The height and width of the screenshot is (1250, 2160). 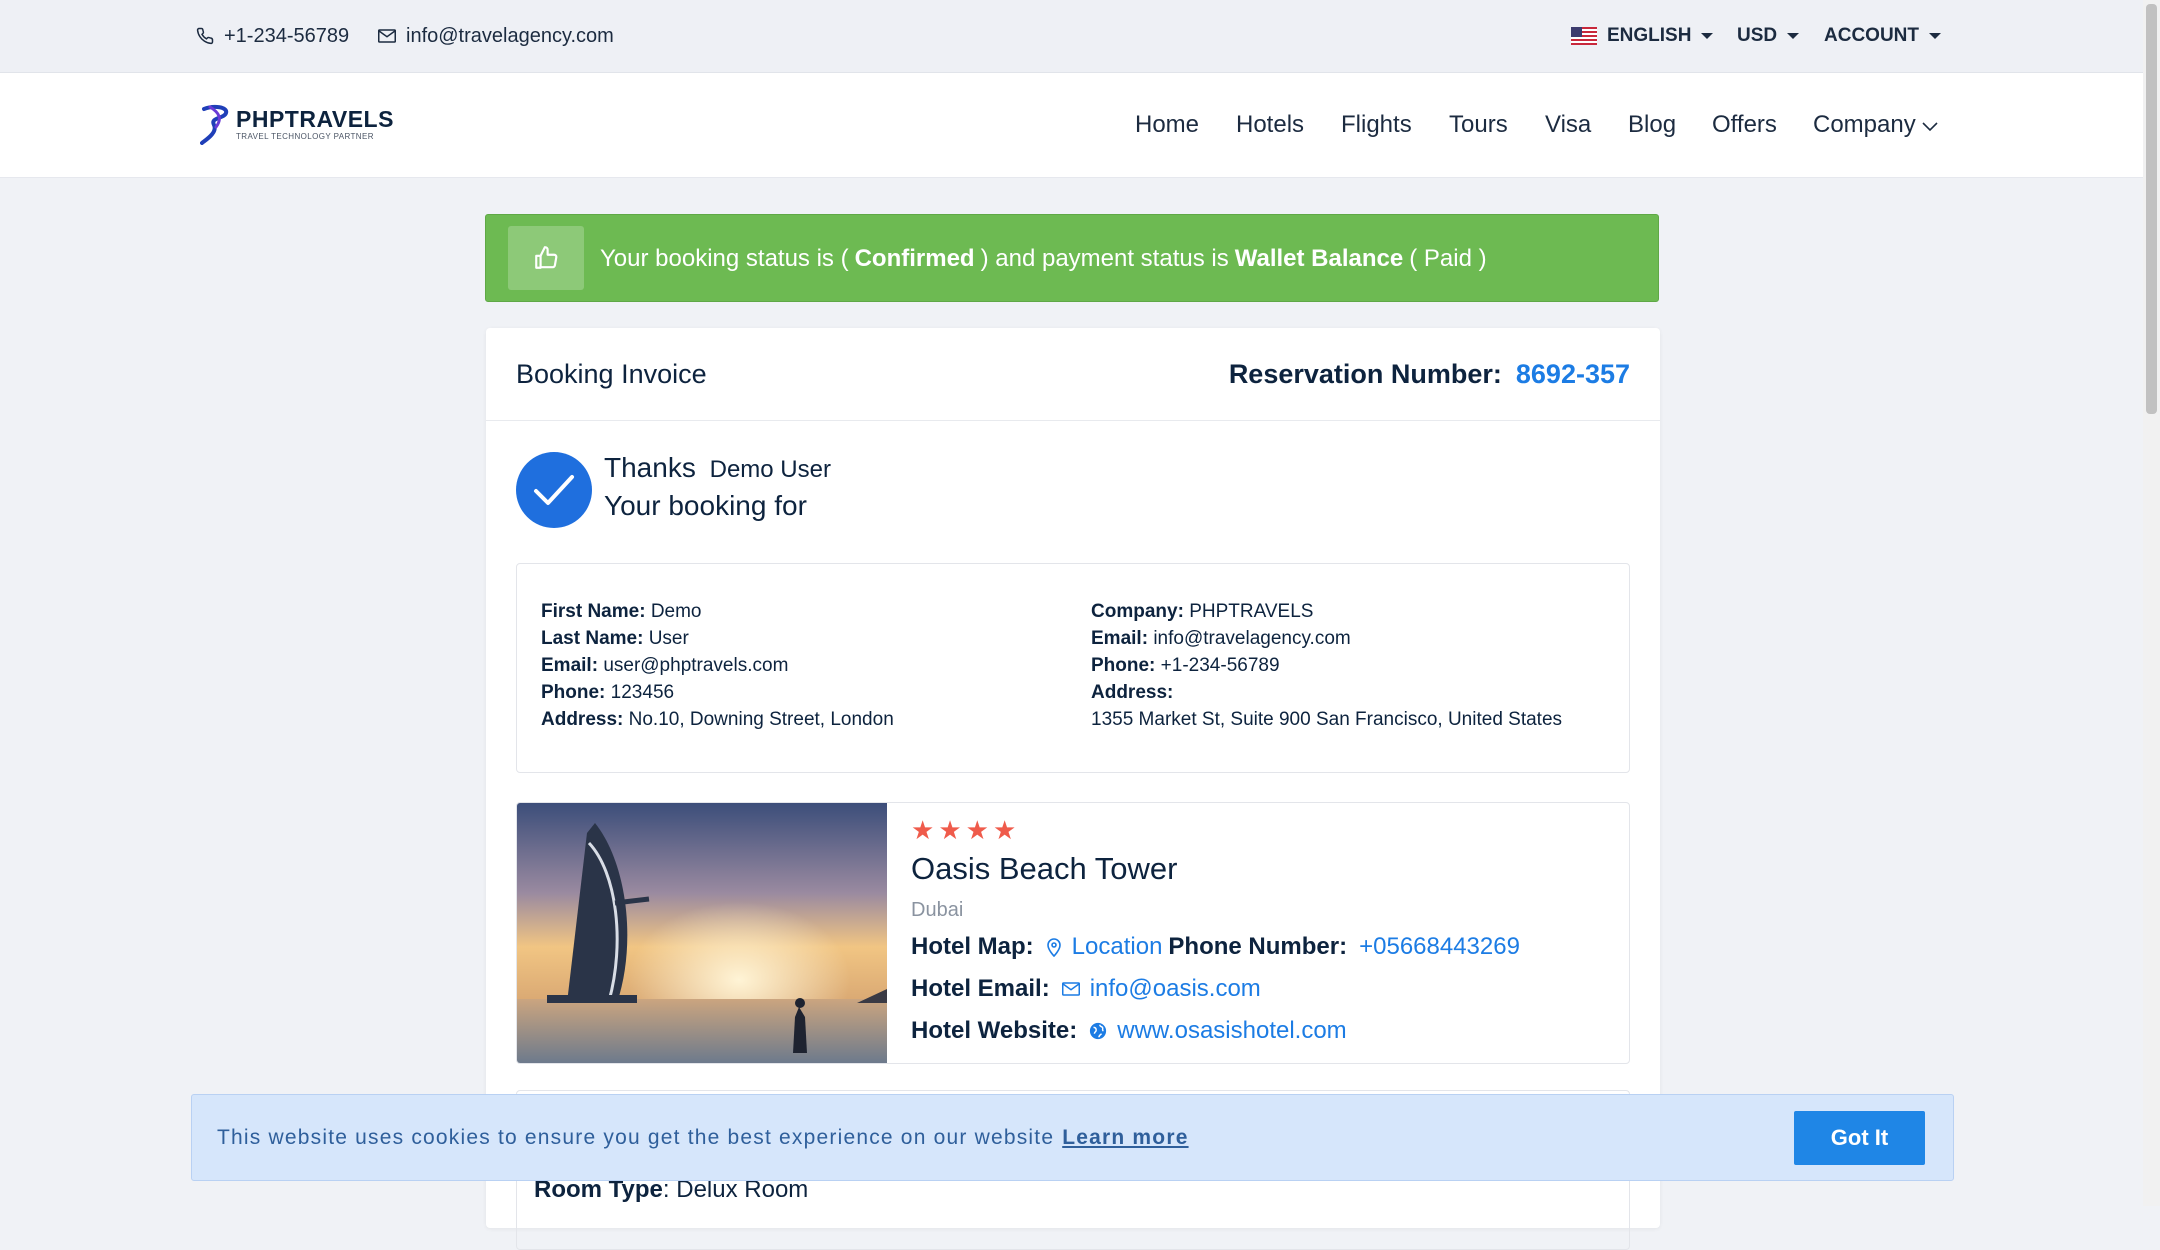 What do you see at coordinates (205, 36) in the screenshot?
I see `phone-icon` at bounding box center [205, 36].